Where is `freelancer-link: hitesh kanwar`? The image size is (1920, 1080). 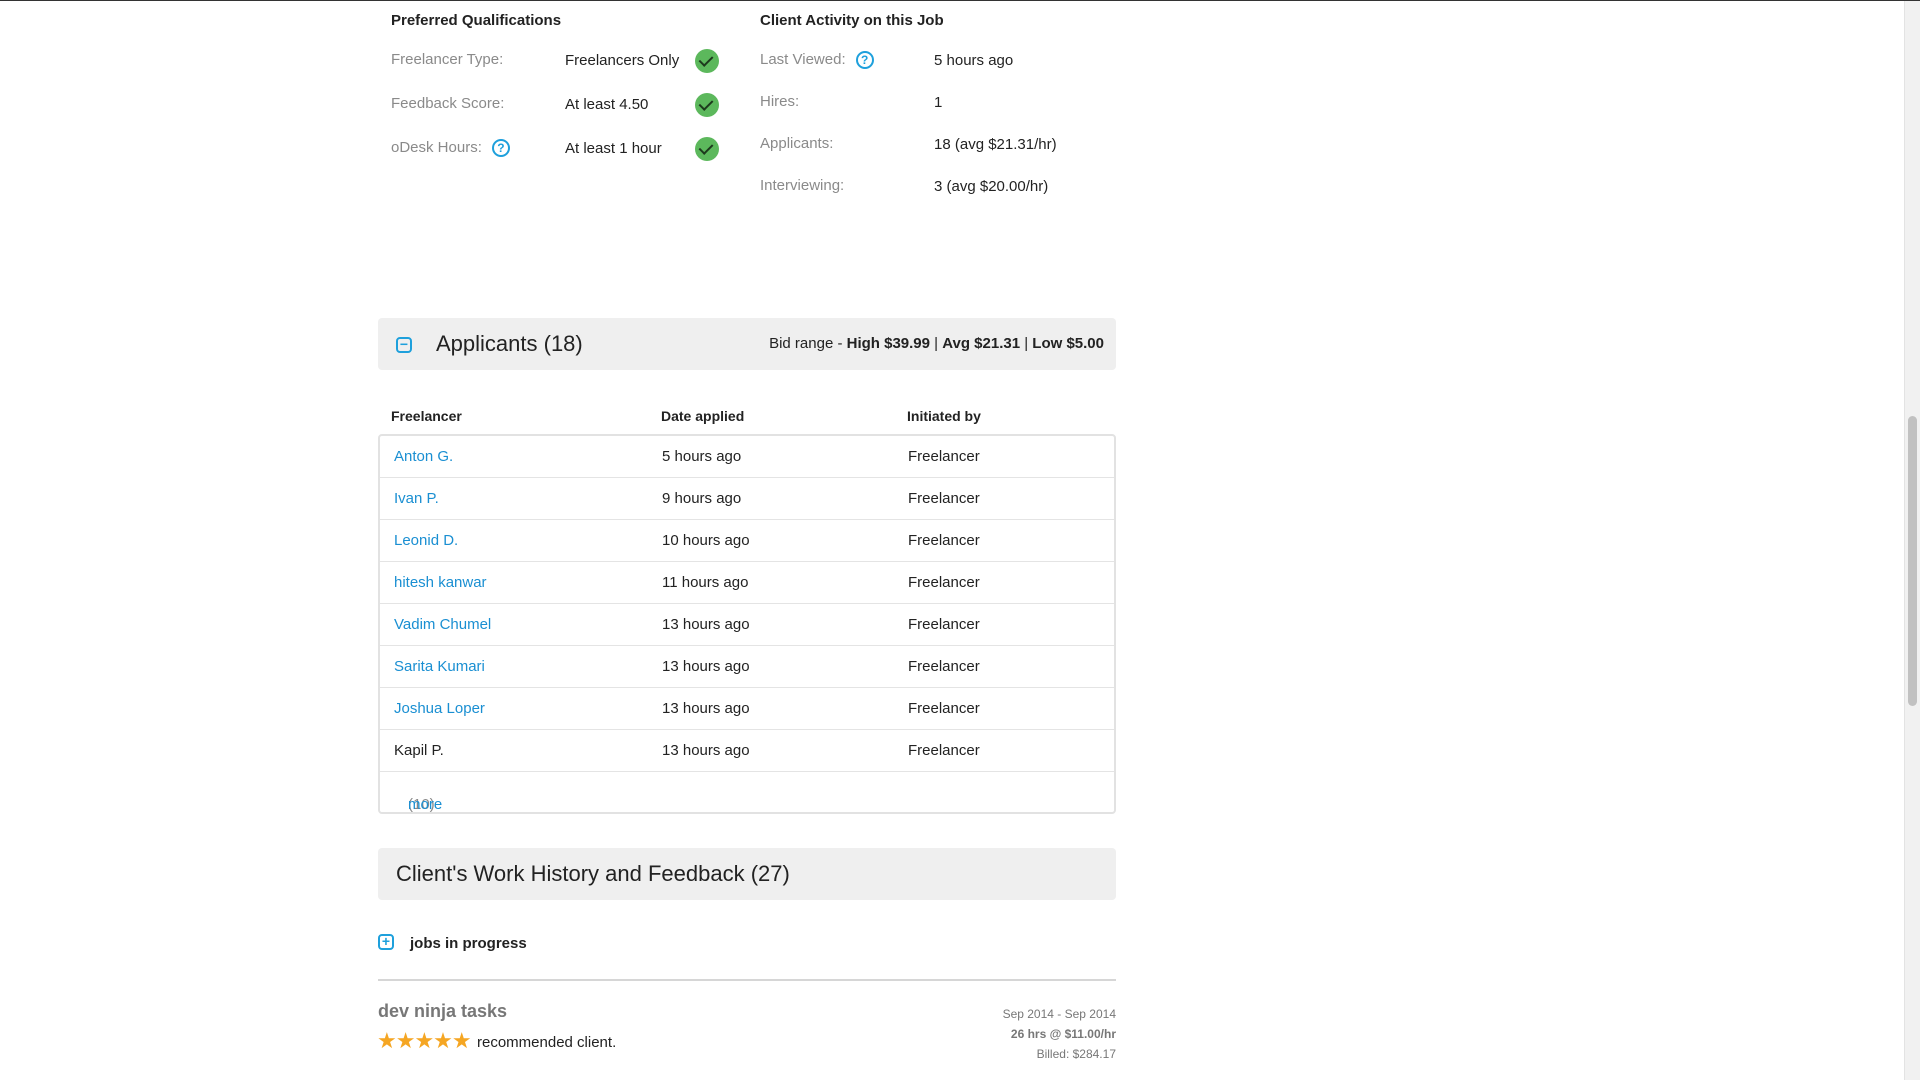 freelancer-link: hitesh kanwar is located at coordinates (440, 582).